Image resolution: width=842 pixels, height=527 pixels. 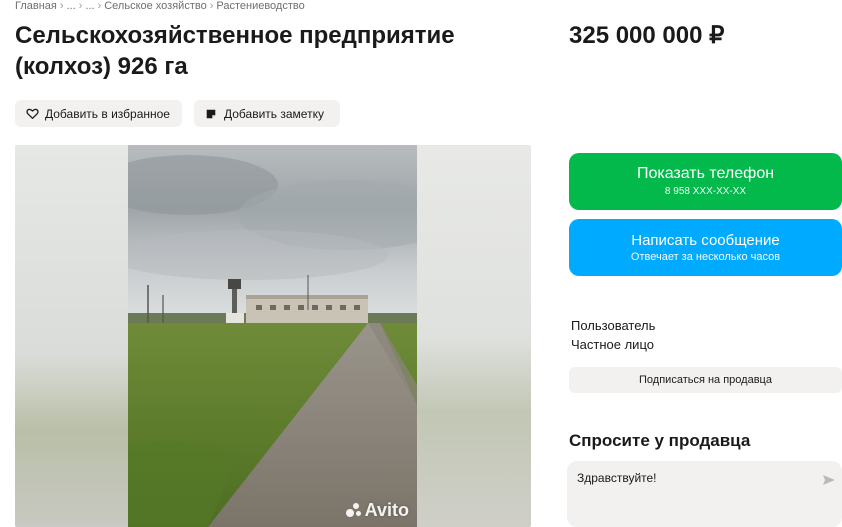 What do you see at coordinates (32, 114) in the screenshot?
I see `heart-icon` at bounding box center [32, 114].